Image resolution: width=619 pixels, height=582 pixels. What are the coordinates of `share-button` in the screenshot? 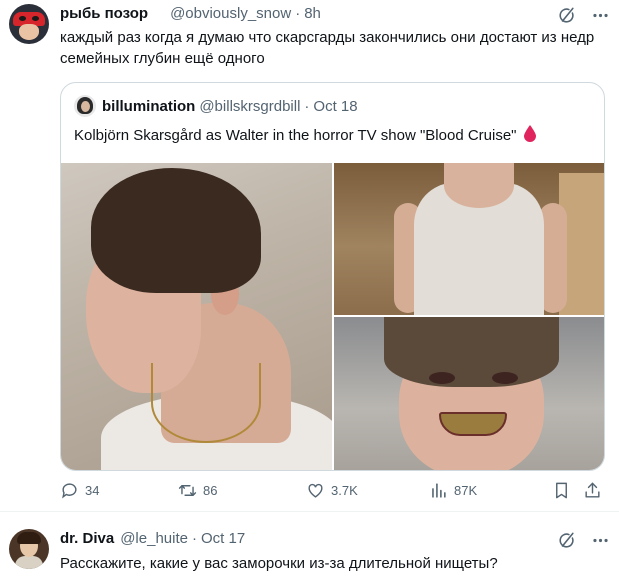 It's located at (595, 490).